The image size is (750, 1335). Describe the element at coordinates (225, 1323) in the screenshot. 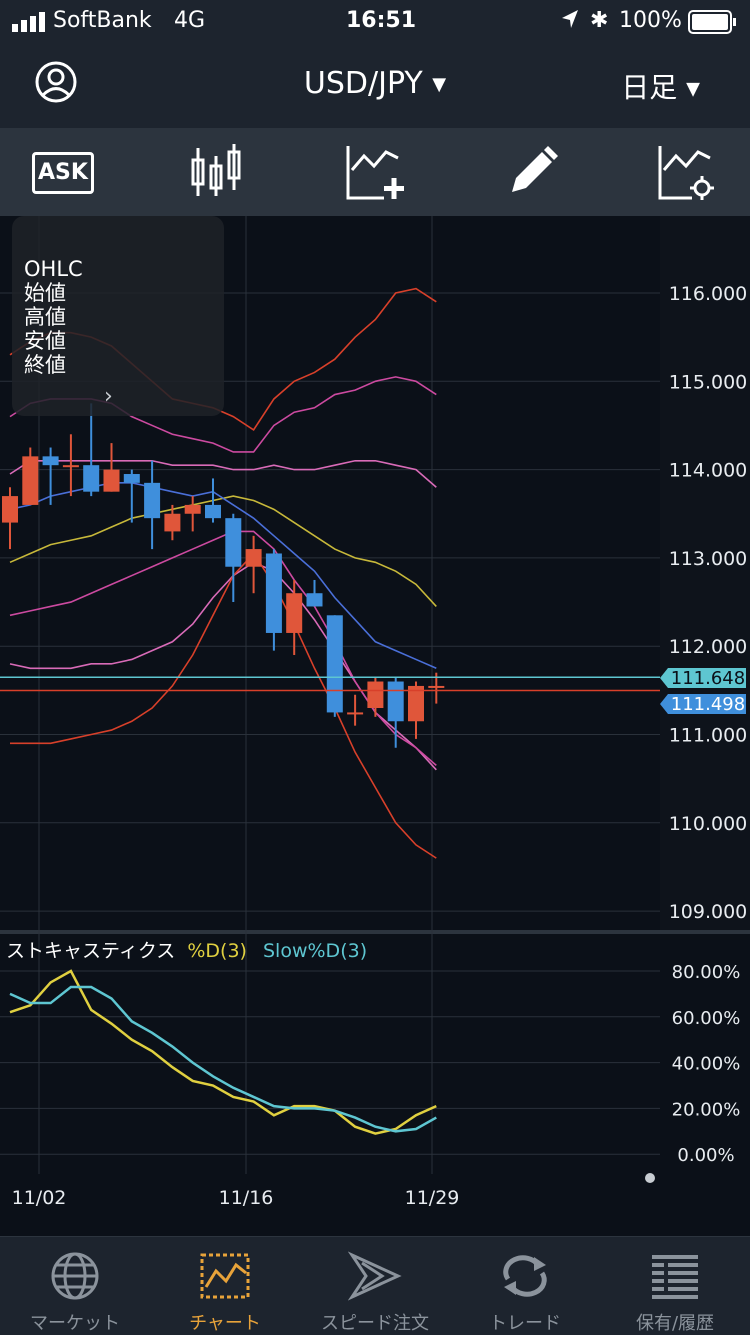

I see `tab-chart-label: チャート` at that location.